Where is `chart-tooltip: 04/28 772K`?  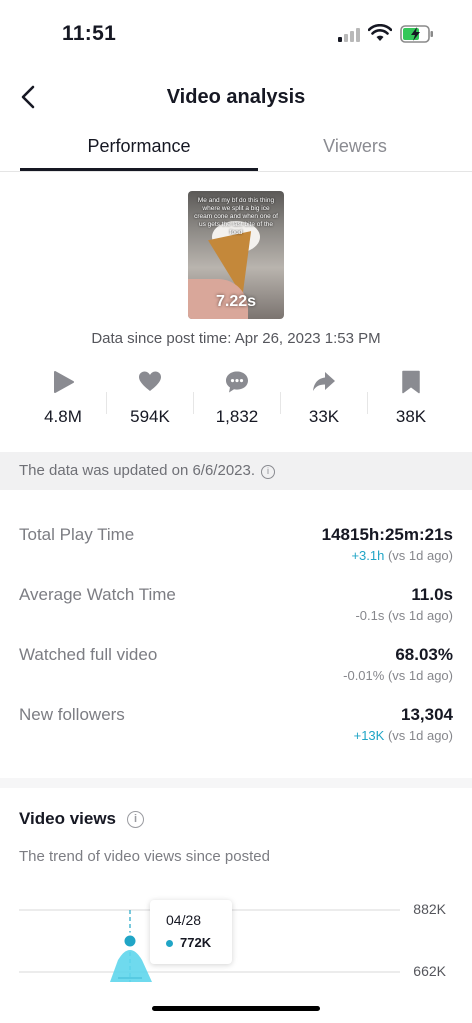 chart-tooltip: 04/28 772K is located at coordinates (191, 932).